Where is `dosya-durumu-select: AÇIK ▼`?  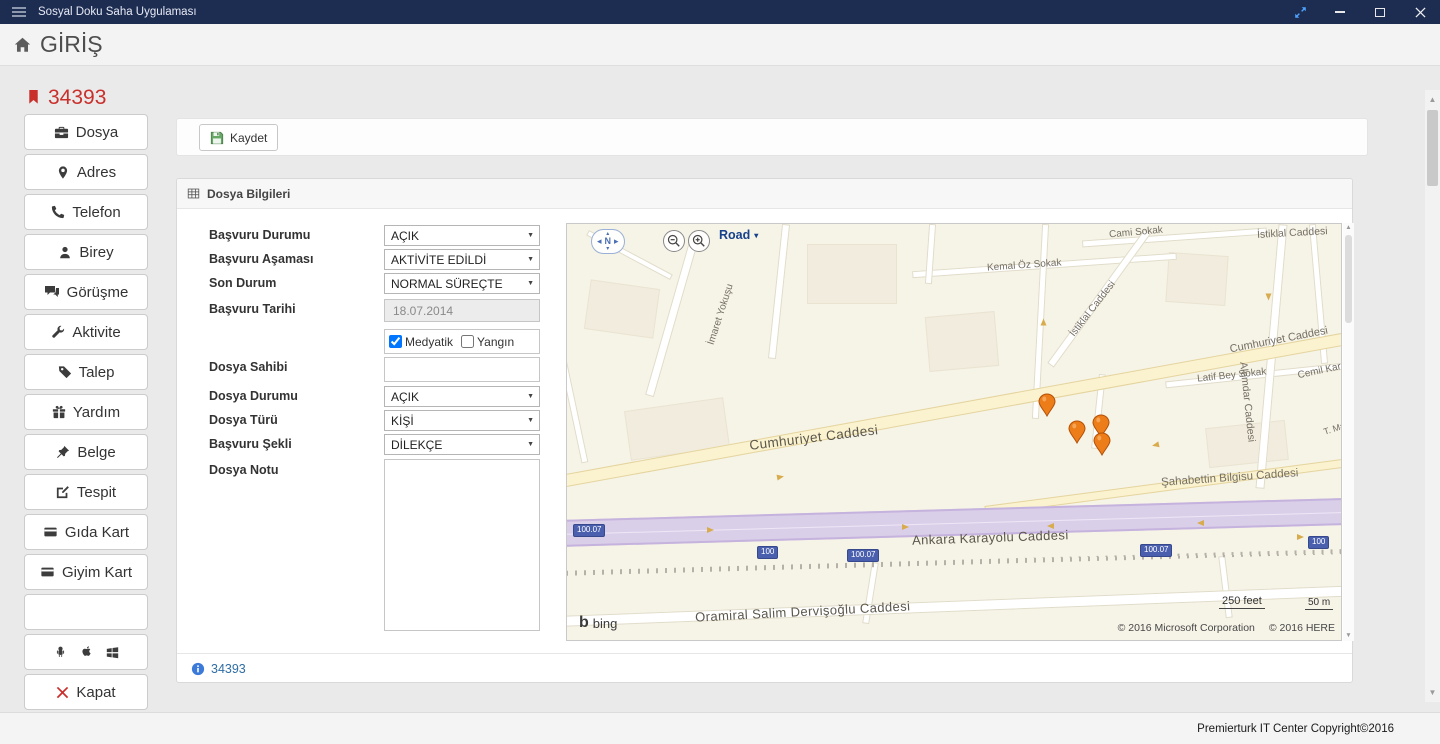 dosya-durumu-select: AÇIK ▼ is located at coordinates (462, 396).